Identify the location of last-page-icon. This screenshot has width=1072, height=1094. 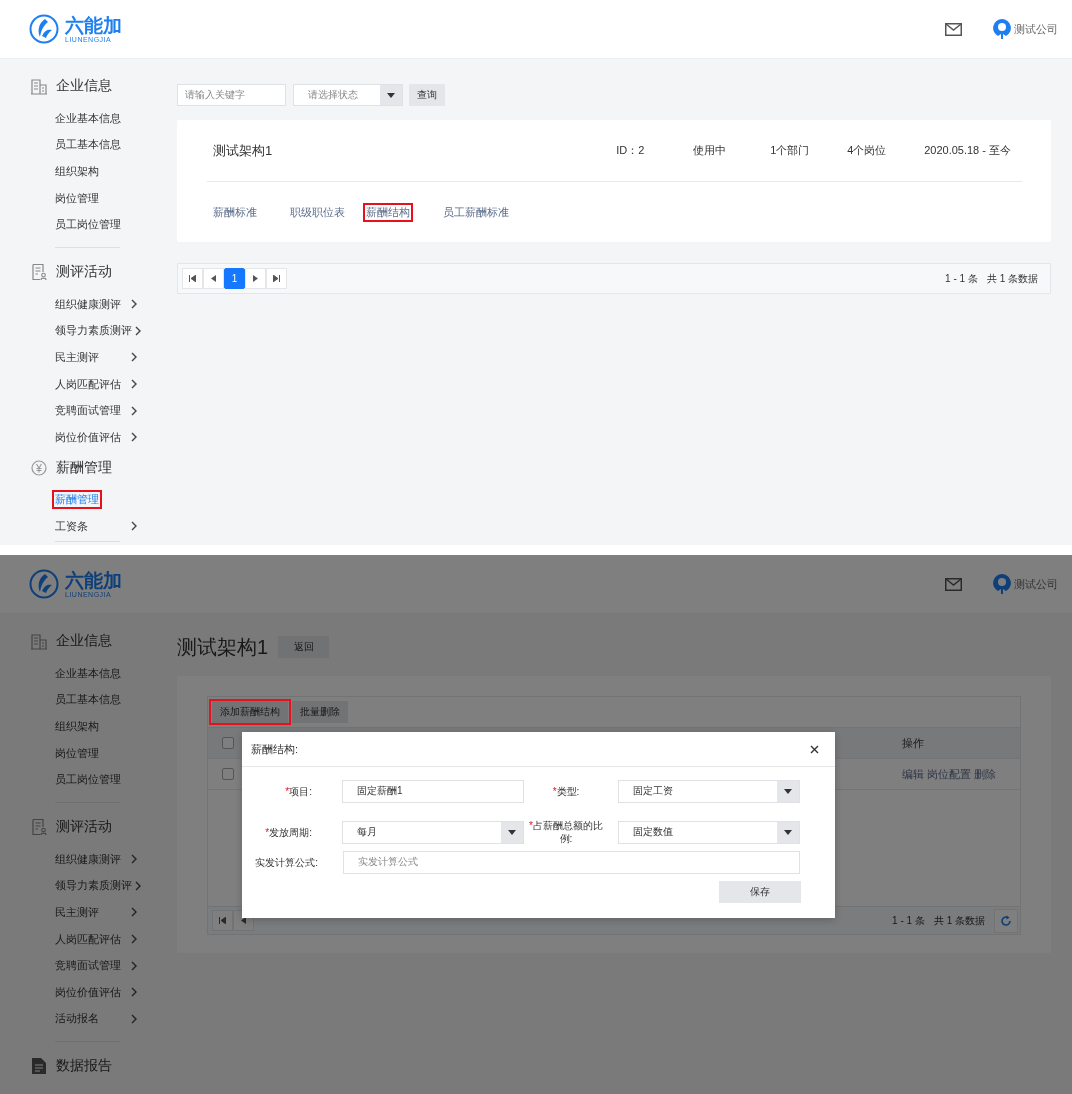
(276, 278).